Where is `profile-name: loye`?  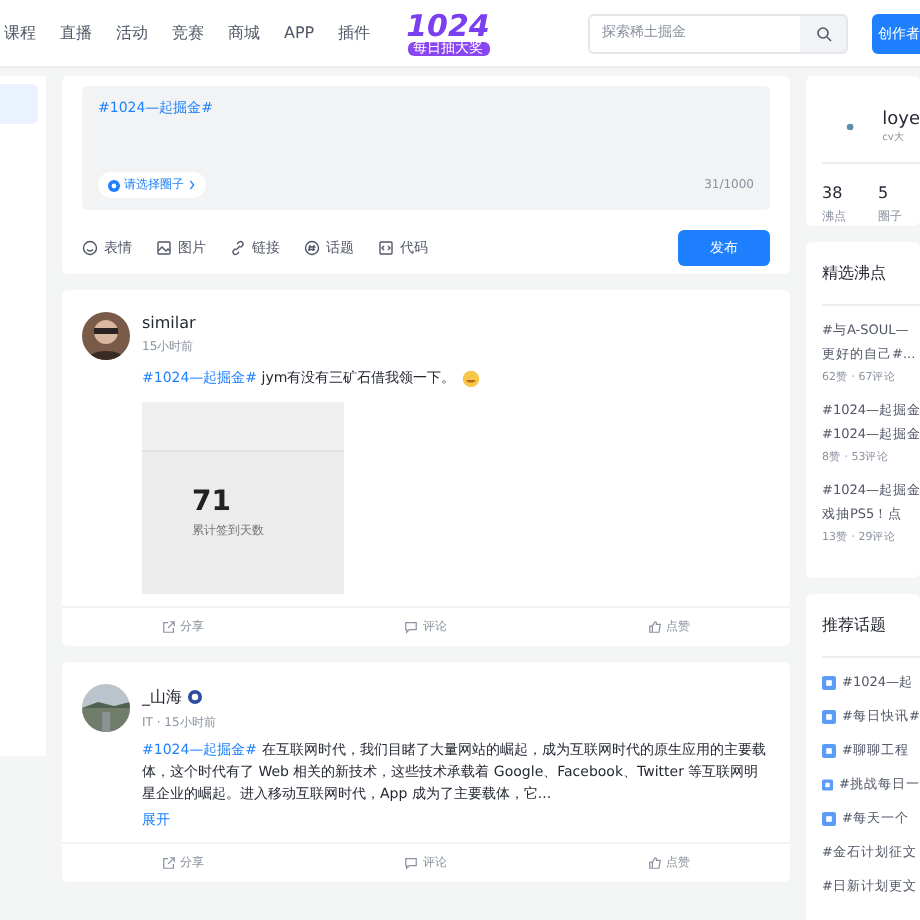 profile-name: loye is located at coordinates (901, 120).